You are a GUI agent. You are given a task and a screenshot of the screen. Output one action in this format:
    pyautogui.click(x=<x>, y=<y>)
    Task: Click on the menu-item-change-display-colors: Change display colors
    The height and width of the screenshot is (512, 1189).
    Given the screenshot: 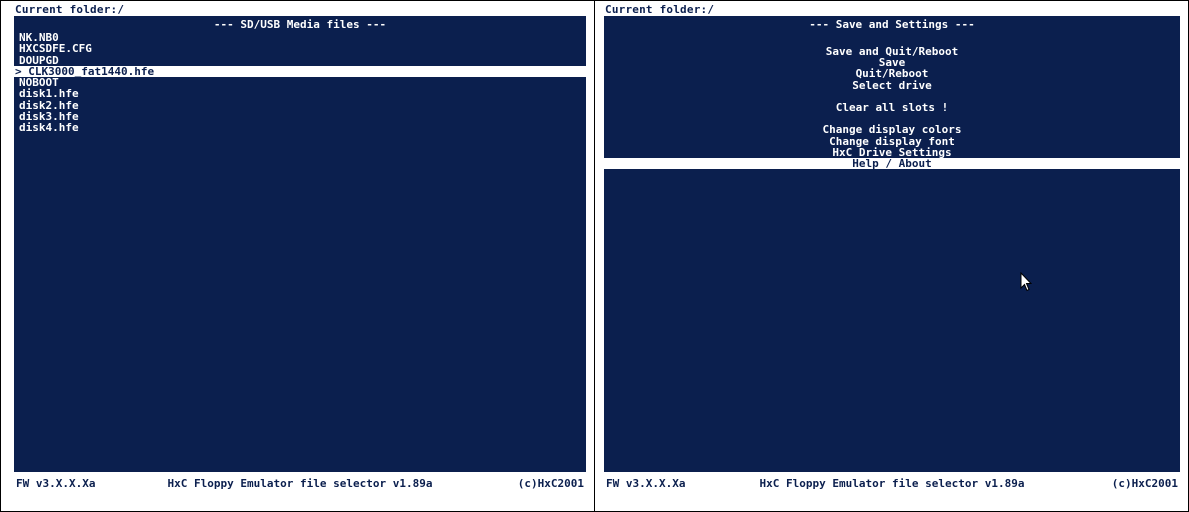 What is the action you would take?
    pyautogui.click(x=892, y=129)
    